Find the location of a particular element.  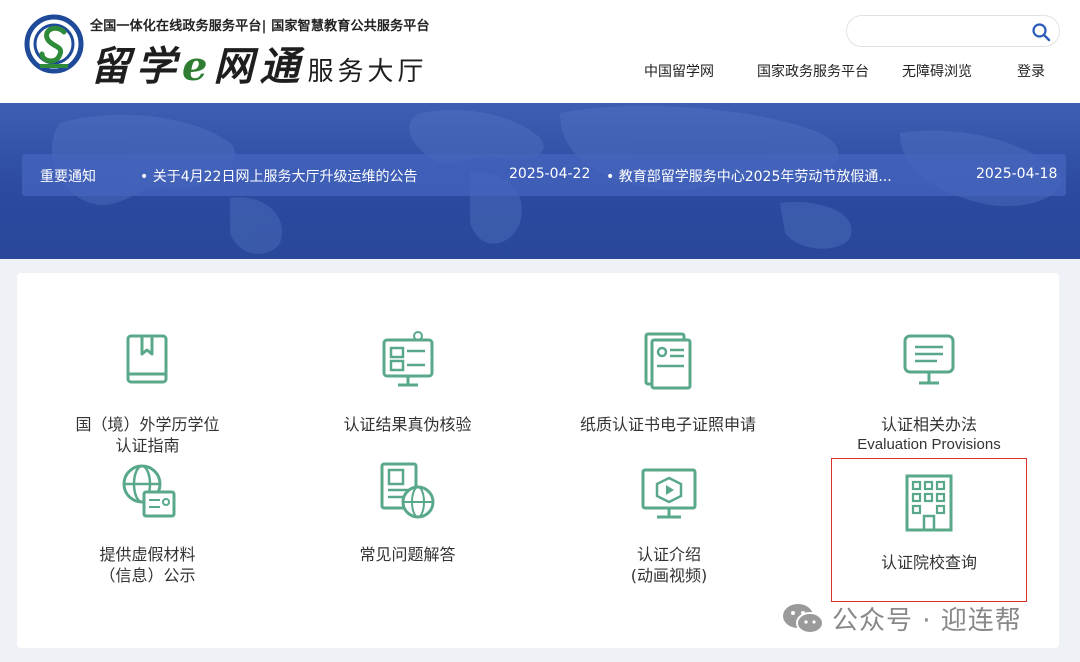

site-logo-icon is located at coordinates (54, 44).